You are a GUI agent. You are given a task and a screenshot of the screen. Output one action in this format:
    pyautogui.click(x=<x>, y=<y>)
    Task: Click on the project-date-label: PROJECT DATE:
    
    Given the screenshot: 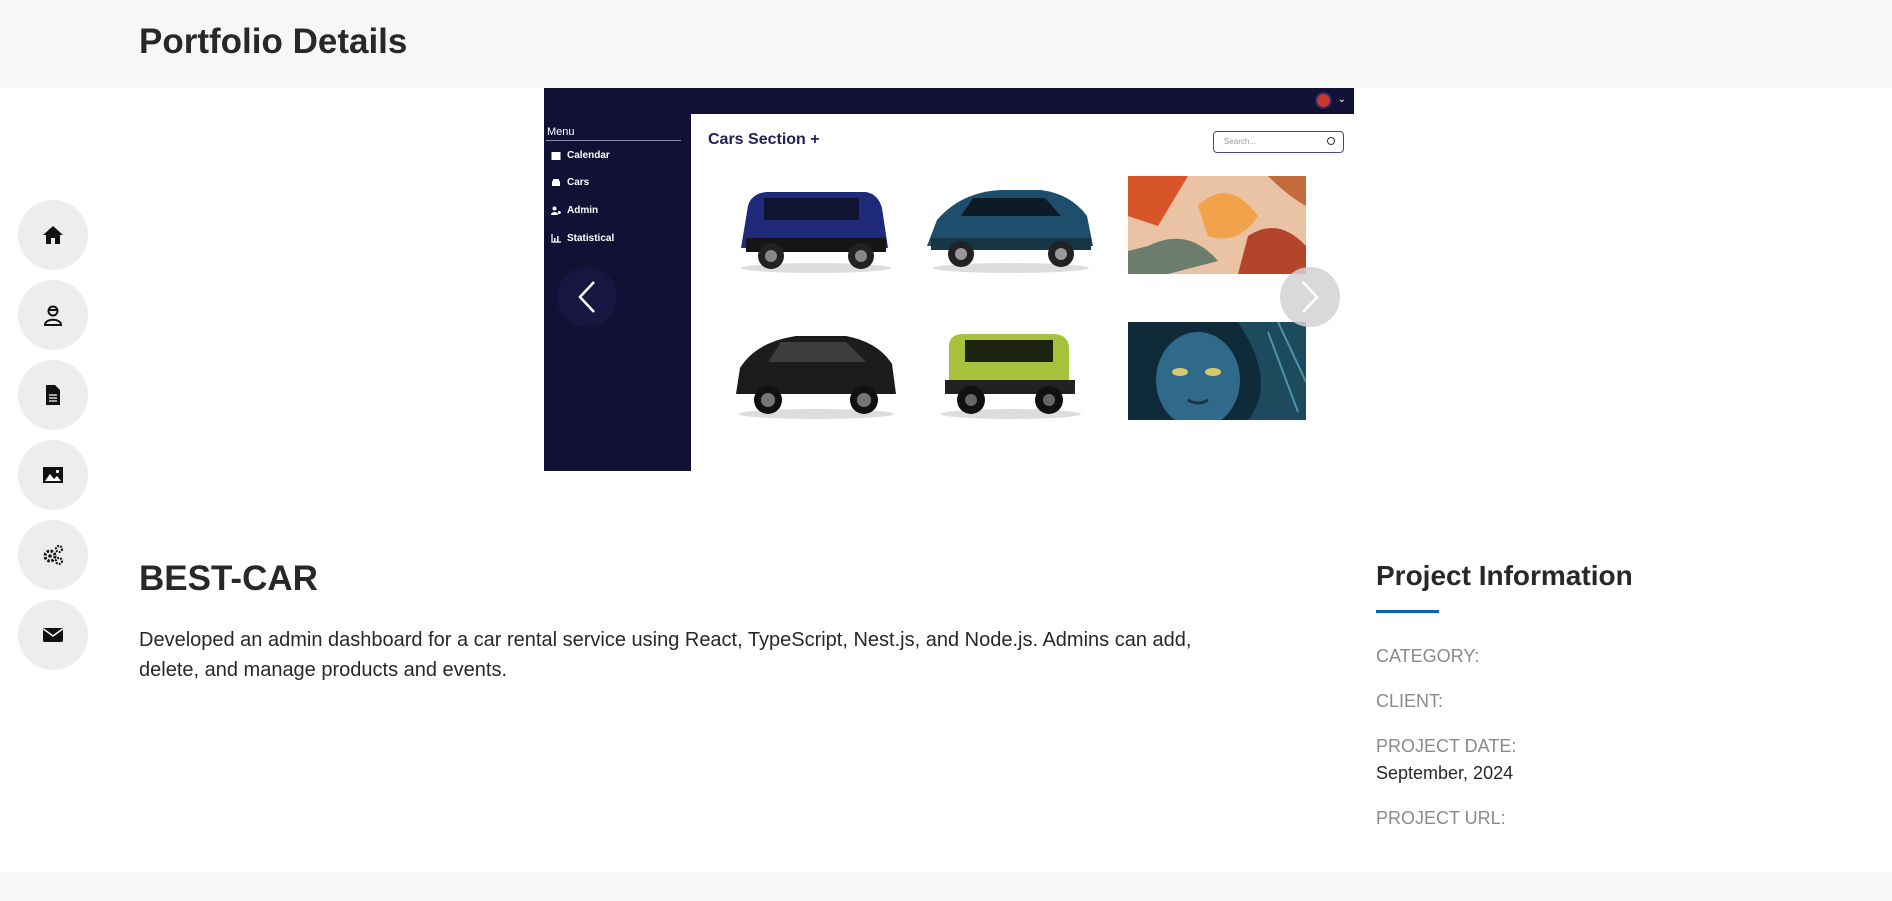 What is the action you would take?
    pyautogui.click(x=1446, y=746)
    